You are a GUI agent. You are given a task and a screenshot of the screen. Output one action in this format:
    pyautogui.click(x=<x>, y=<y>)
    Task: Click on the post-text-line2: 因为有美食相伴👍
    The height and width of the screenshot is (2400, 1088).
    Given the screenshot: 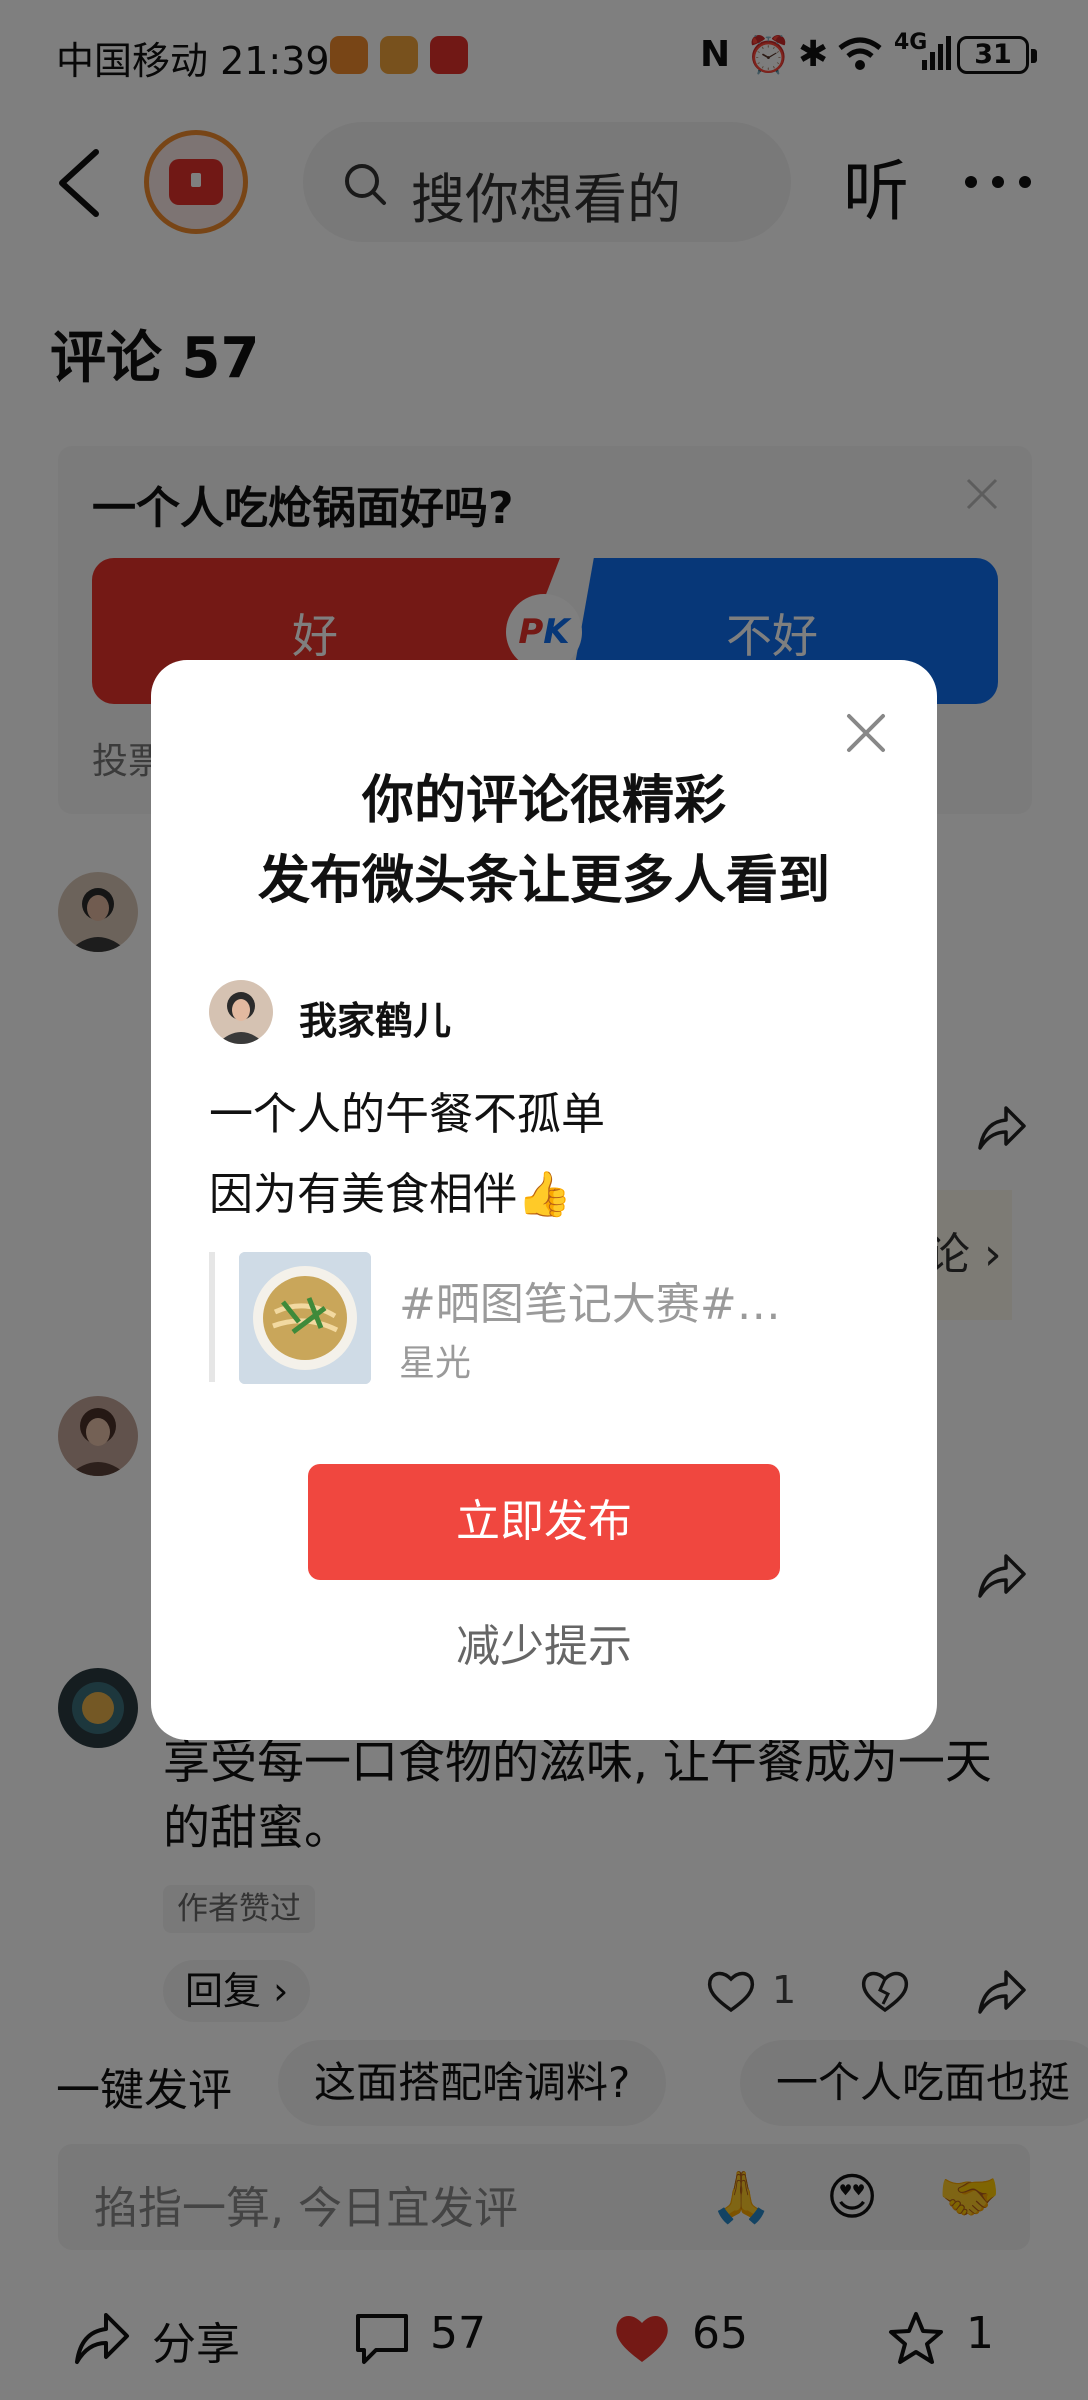 What is the action you would take?
    pyautogui.click(x=390, y=1194)
    